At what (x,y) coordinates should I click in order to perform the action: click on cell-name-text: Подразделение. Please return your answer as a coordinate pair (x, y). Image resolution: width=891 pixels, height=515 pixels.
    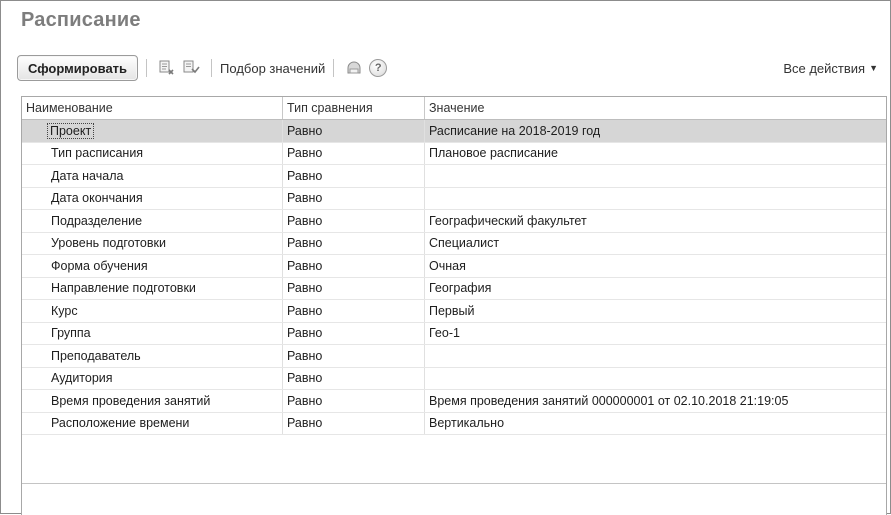
    Looking at the image, I should click on (97, 220).